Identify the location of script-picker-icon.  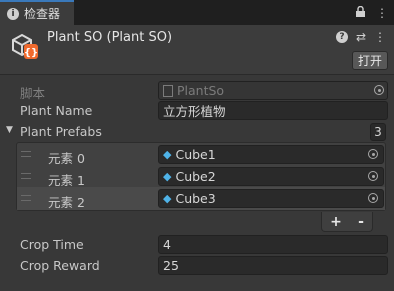
(379, 90).